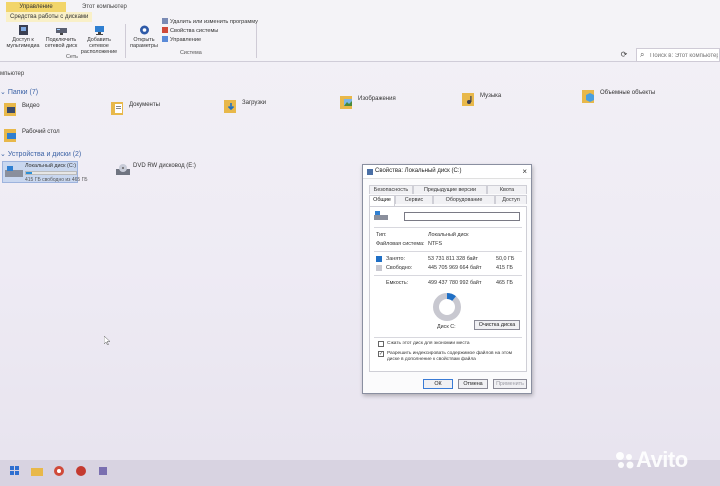 The height and width of the screenshot is (486, 720). Describe the element at coordinates (473, 384) in the screenshot. I see `cancel-button: Отмена` at that location.